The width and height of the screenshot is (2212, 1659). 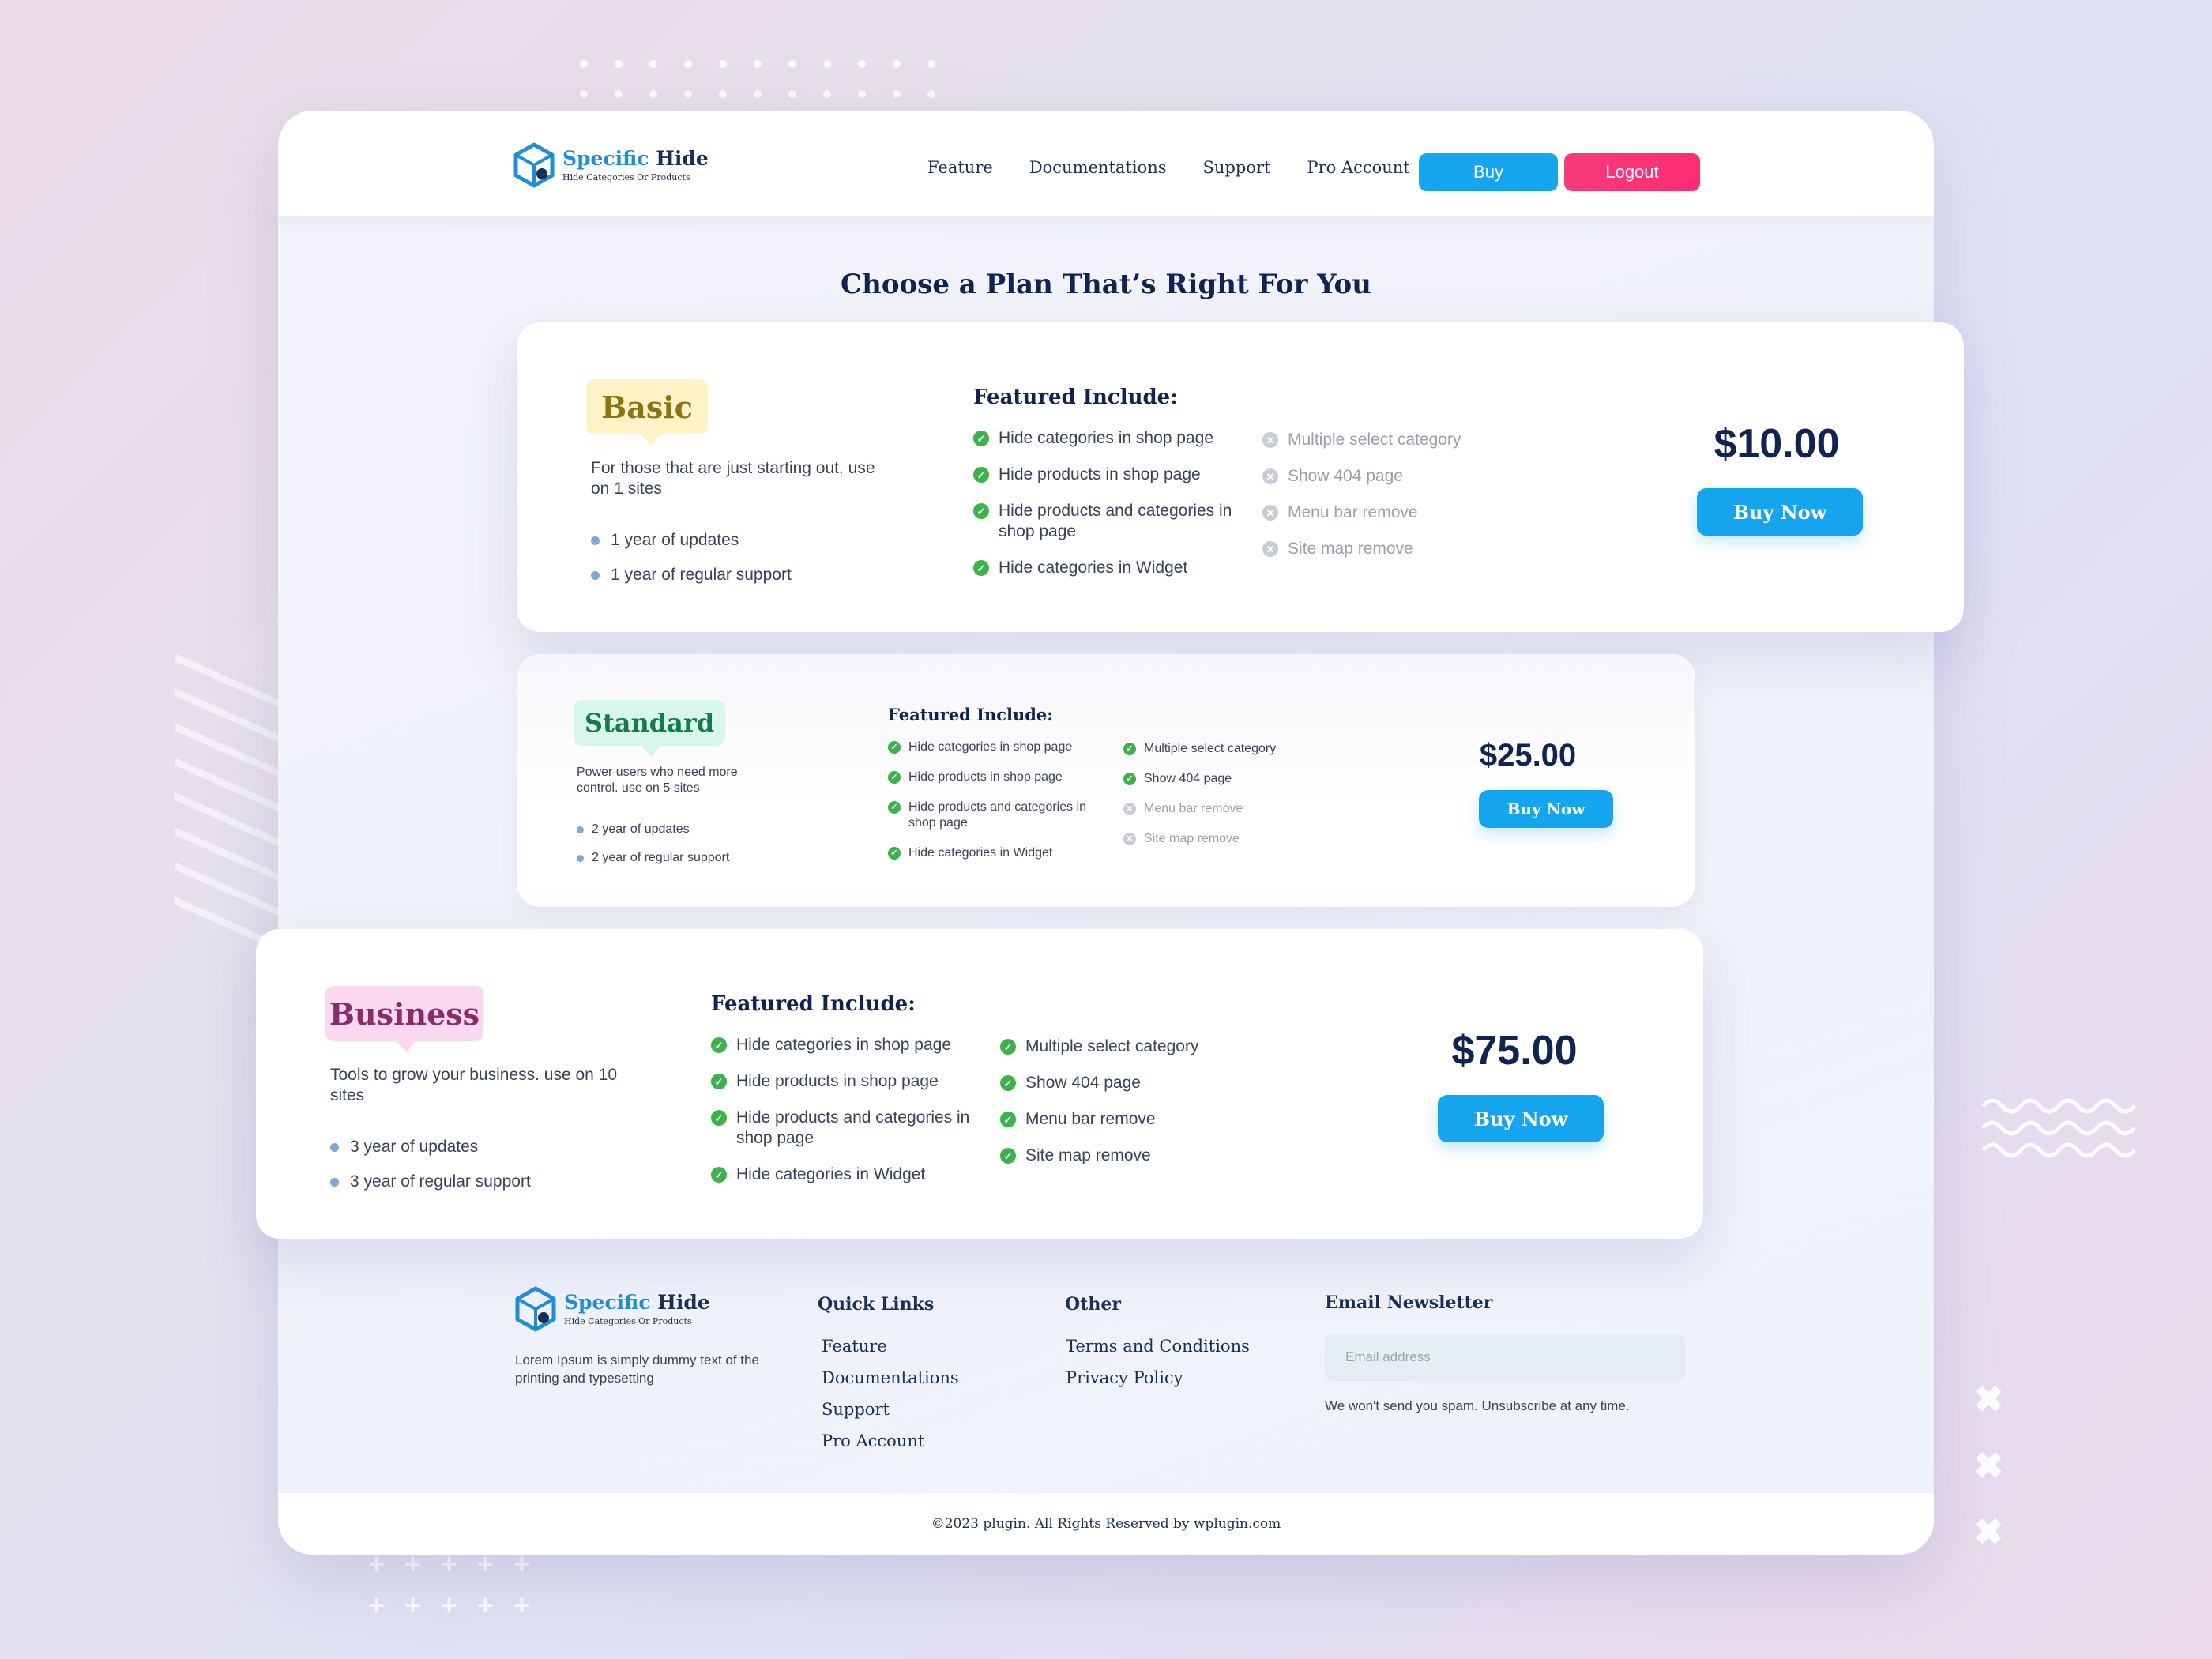 What do you see at coordinates (1106, 284) in the screenshot?
I see `page-title: Choose a Plan That’s Right For You` at bounding box center [1106, 284].